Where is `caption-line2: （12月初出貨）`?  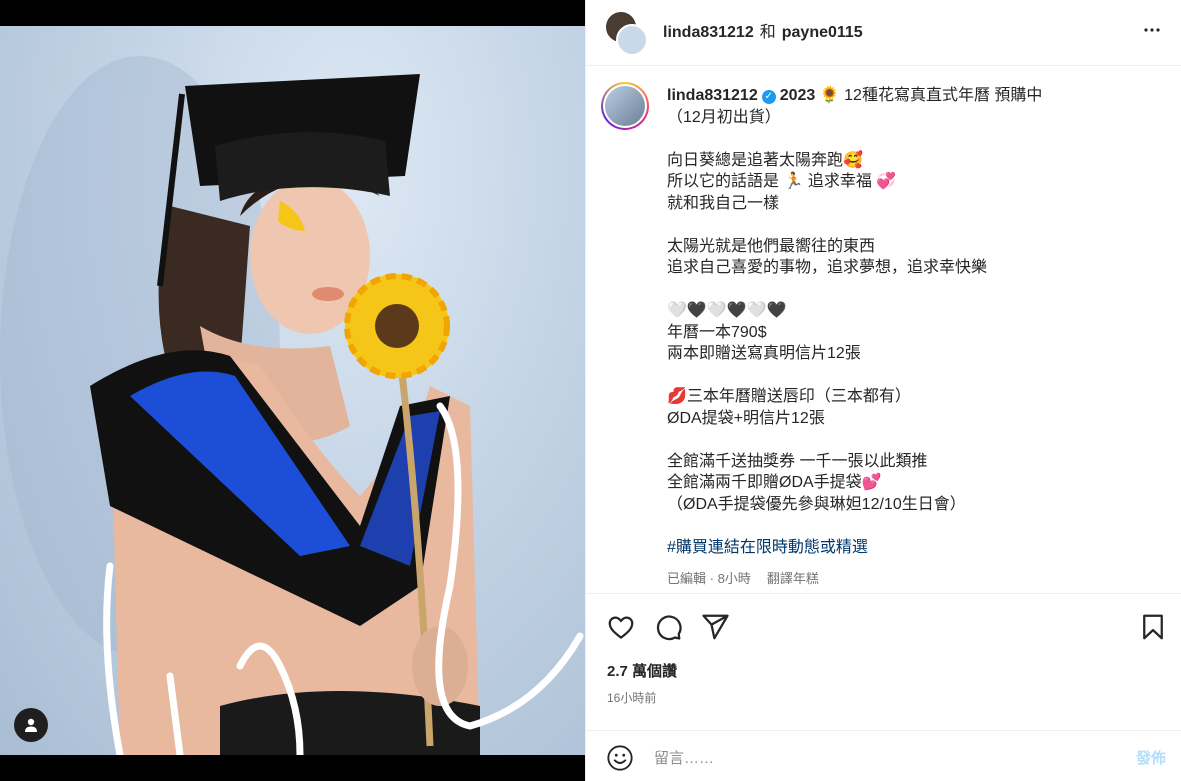
caption-line2: （12月初出貨） is located at coordinates (724, 117).